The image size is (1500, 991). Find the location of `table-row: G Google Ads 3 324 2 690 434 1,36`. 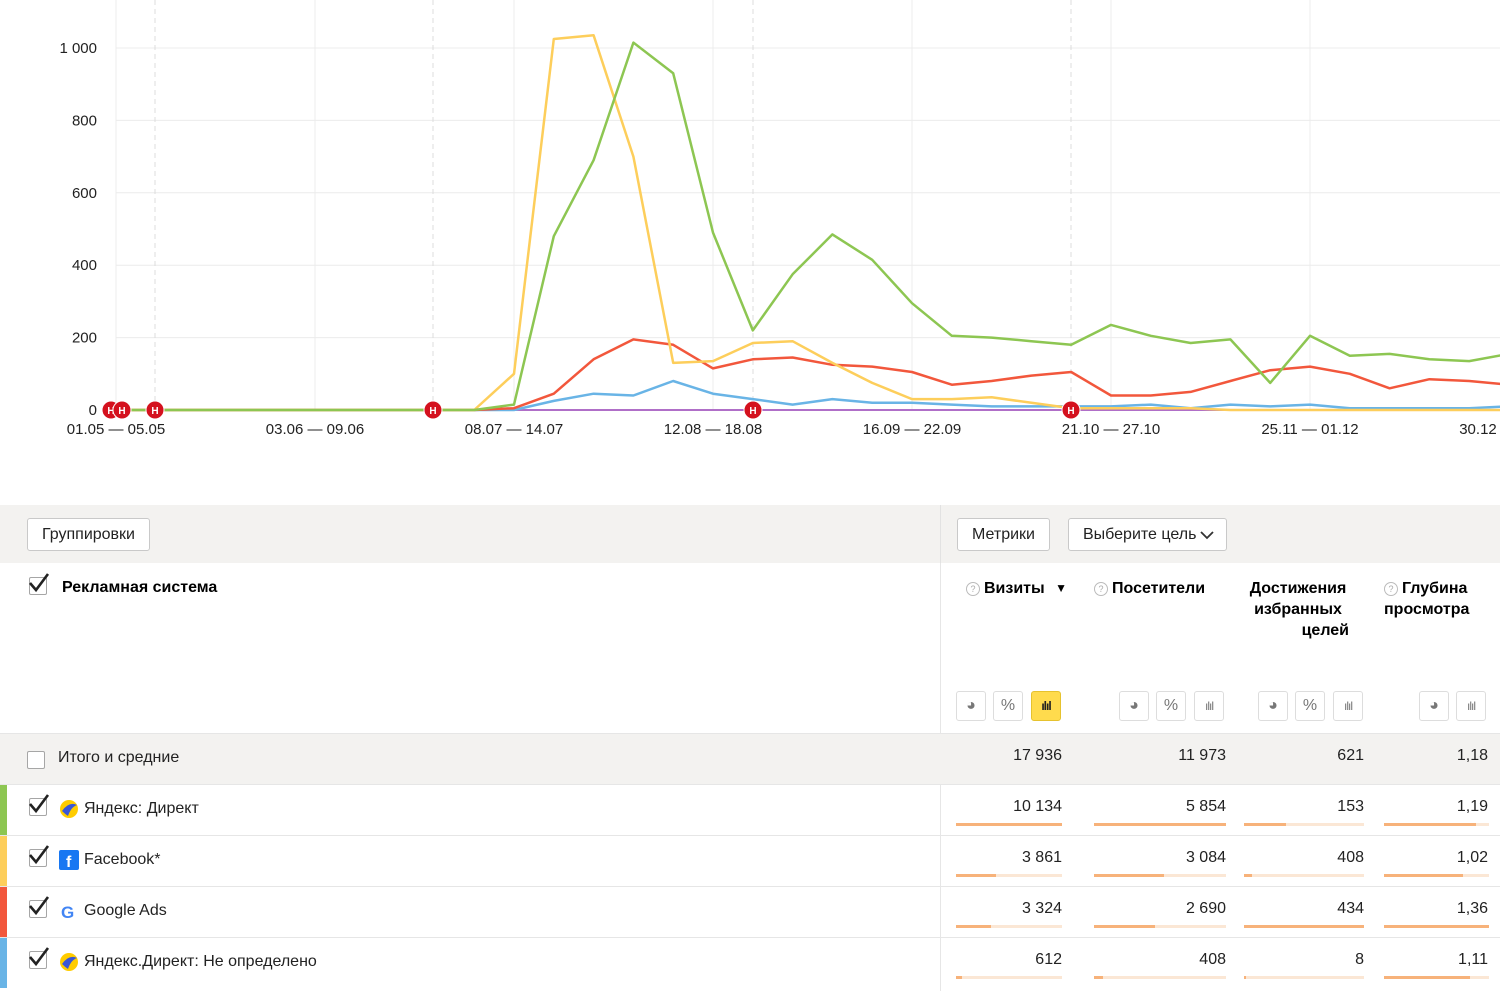

table-row: G Google Ads 3 324 2 690 434 1,36 is located at coordinates (750, 911).